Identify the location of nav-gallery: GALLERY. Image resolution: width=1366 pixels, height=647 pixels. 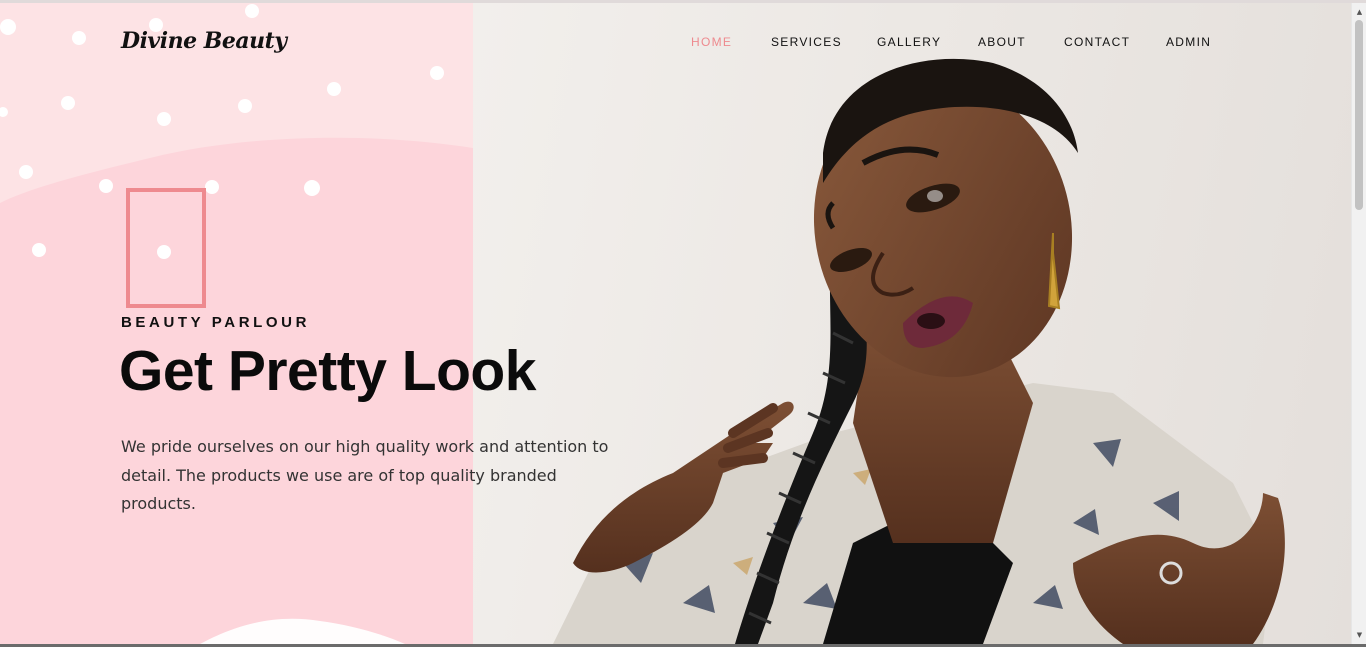
(909, 42).